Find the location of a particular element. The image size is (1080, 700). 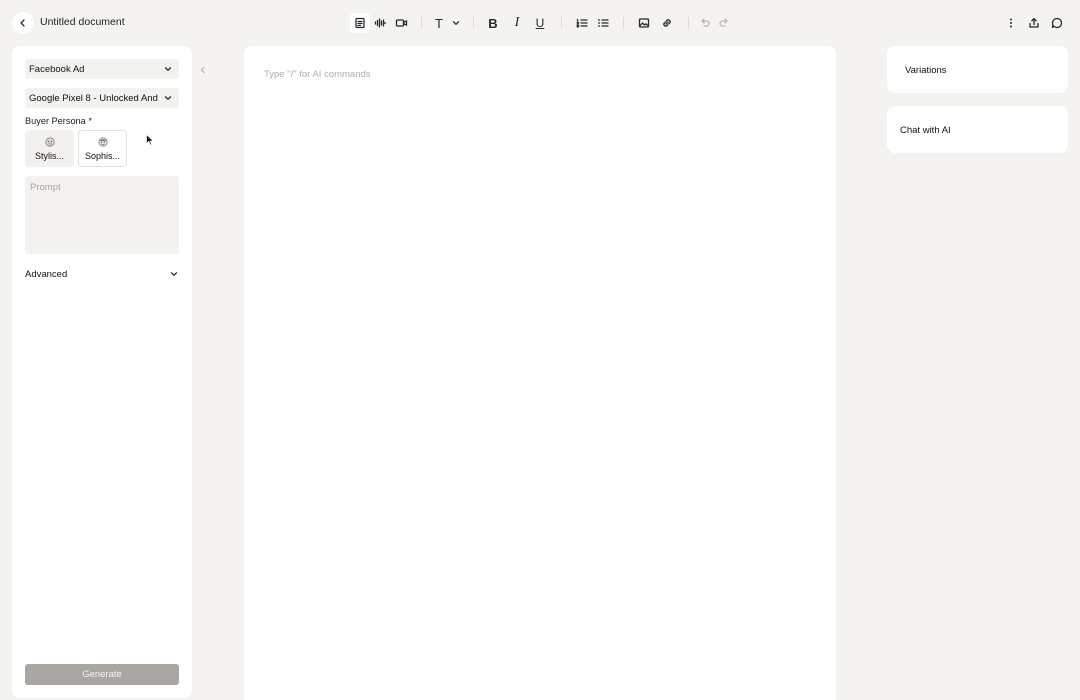

more-vertical-icon is located at coordinates (1011, 23).